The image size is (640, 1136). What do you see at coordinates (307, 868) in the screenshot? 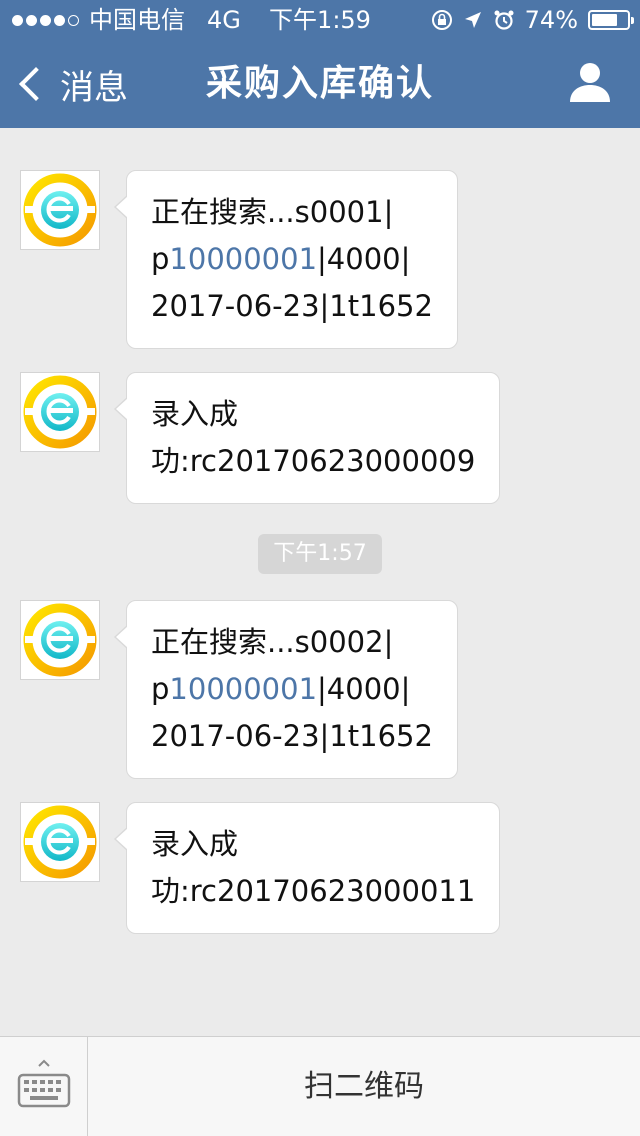
I see `message-bubble: 录入成 功:rc20170623000011` at bounding box center [307, 868].